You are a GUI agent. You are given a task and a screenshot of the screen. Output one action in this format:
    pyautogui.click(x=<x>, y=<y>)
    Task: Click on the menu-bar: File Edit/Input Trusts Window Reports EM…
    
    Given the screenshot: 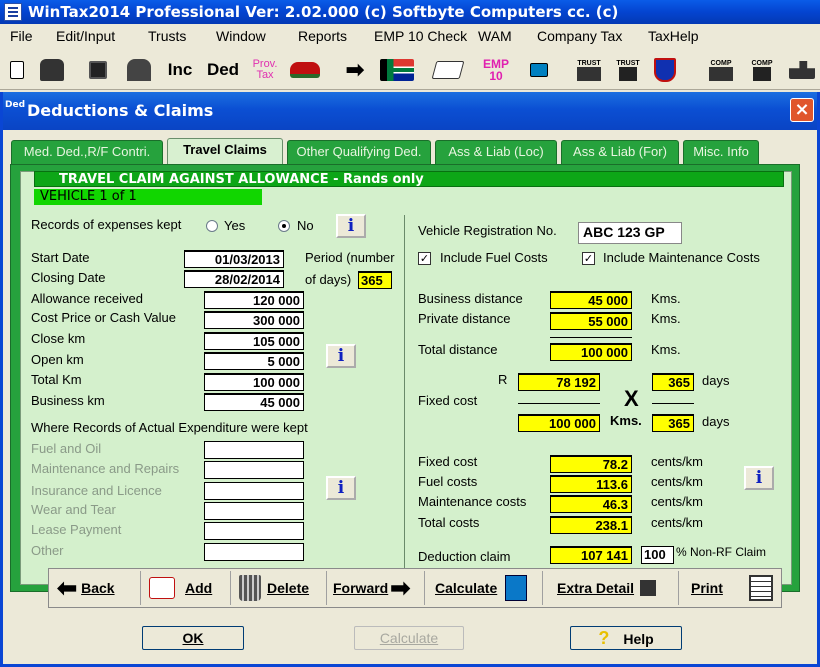 What is the action you would take?
    pyautogui.click(x=410, y=37)
    